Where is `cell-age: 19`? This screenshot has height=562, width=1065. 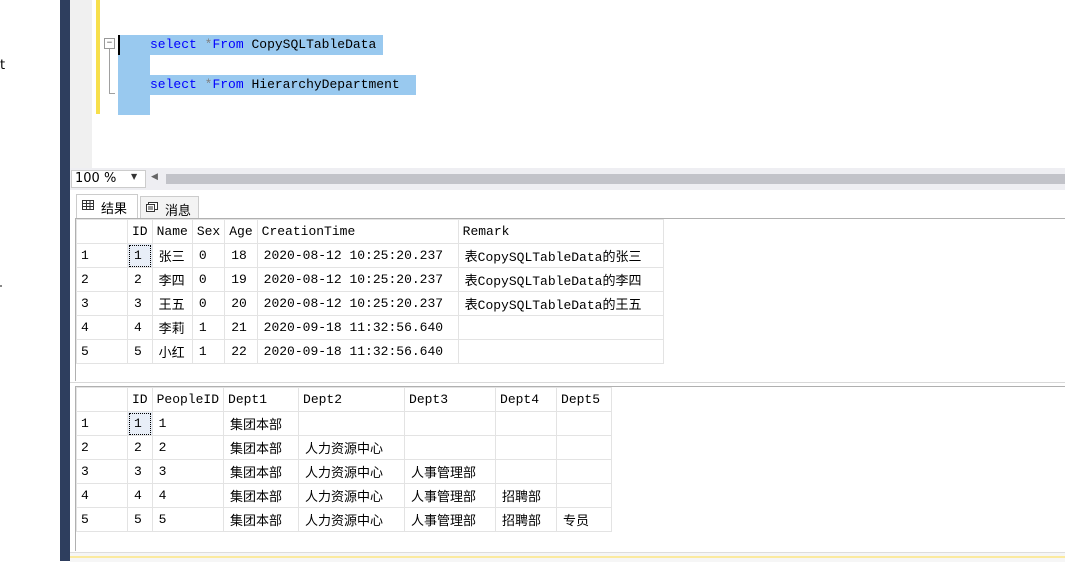 cell-age: 19 is located at coordinates (241, 279).